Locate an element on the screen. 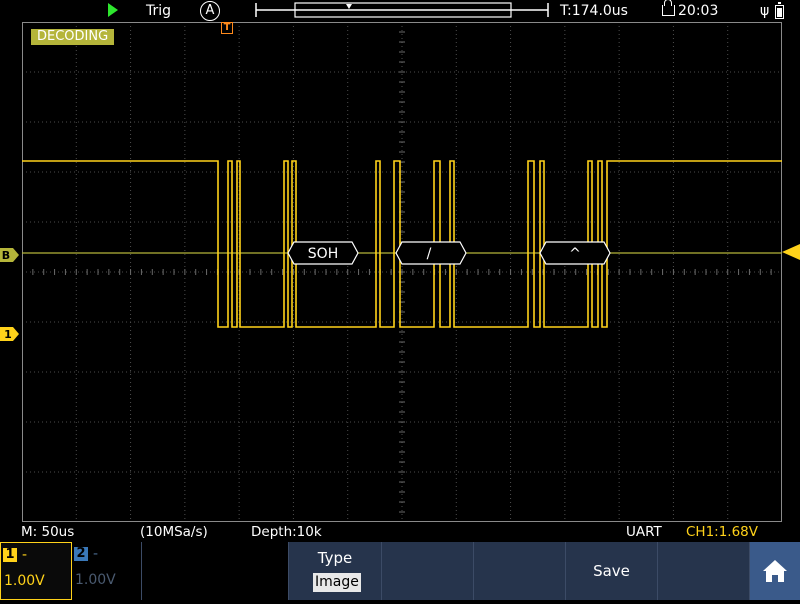 The width and height of the screenshot is (800, 604). top-status-bar: Trig A T:174.0us 20:03 ψ is located at coordinates (400, 11).